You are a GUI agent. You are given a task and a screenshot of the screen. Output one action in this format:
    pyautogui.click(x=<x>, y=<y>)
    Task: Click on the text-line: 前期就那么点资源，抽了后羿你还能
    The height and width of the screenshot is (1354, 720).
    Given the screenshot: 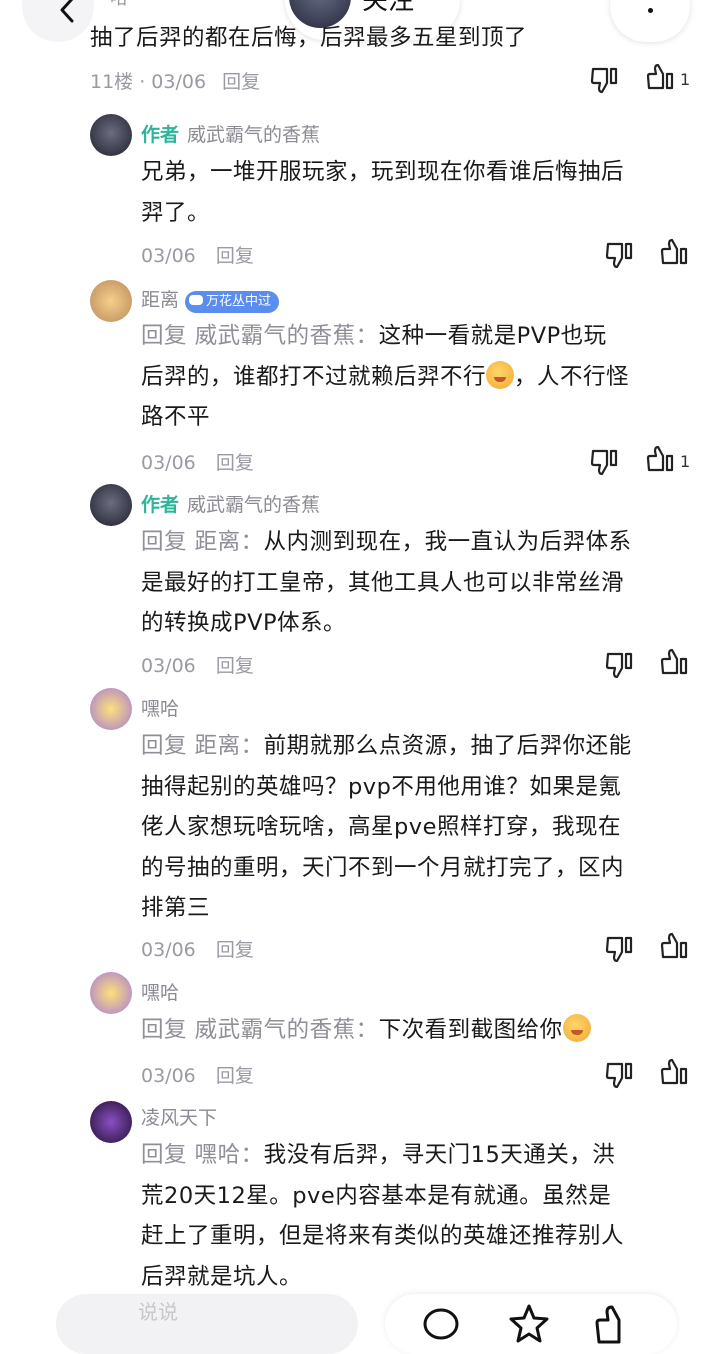 What is the action you would take?
    pyautogui.click(x=447, y=746)
    